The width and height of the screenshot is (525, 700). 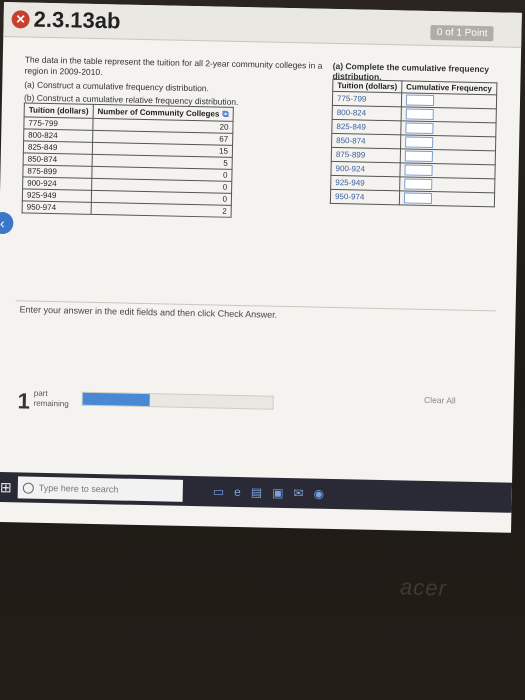 What do you see at coordinates (462, 33) in the screenshot?
I see `points-badge: 0 of 1 Point` at bounding box center [462, 33].